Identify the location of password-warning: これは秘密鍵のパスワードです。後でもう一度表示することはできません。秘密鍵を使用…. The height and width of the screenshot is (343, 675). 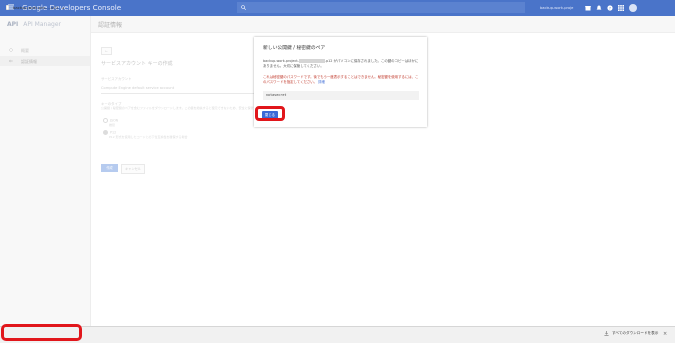
(342, 79).